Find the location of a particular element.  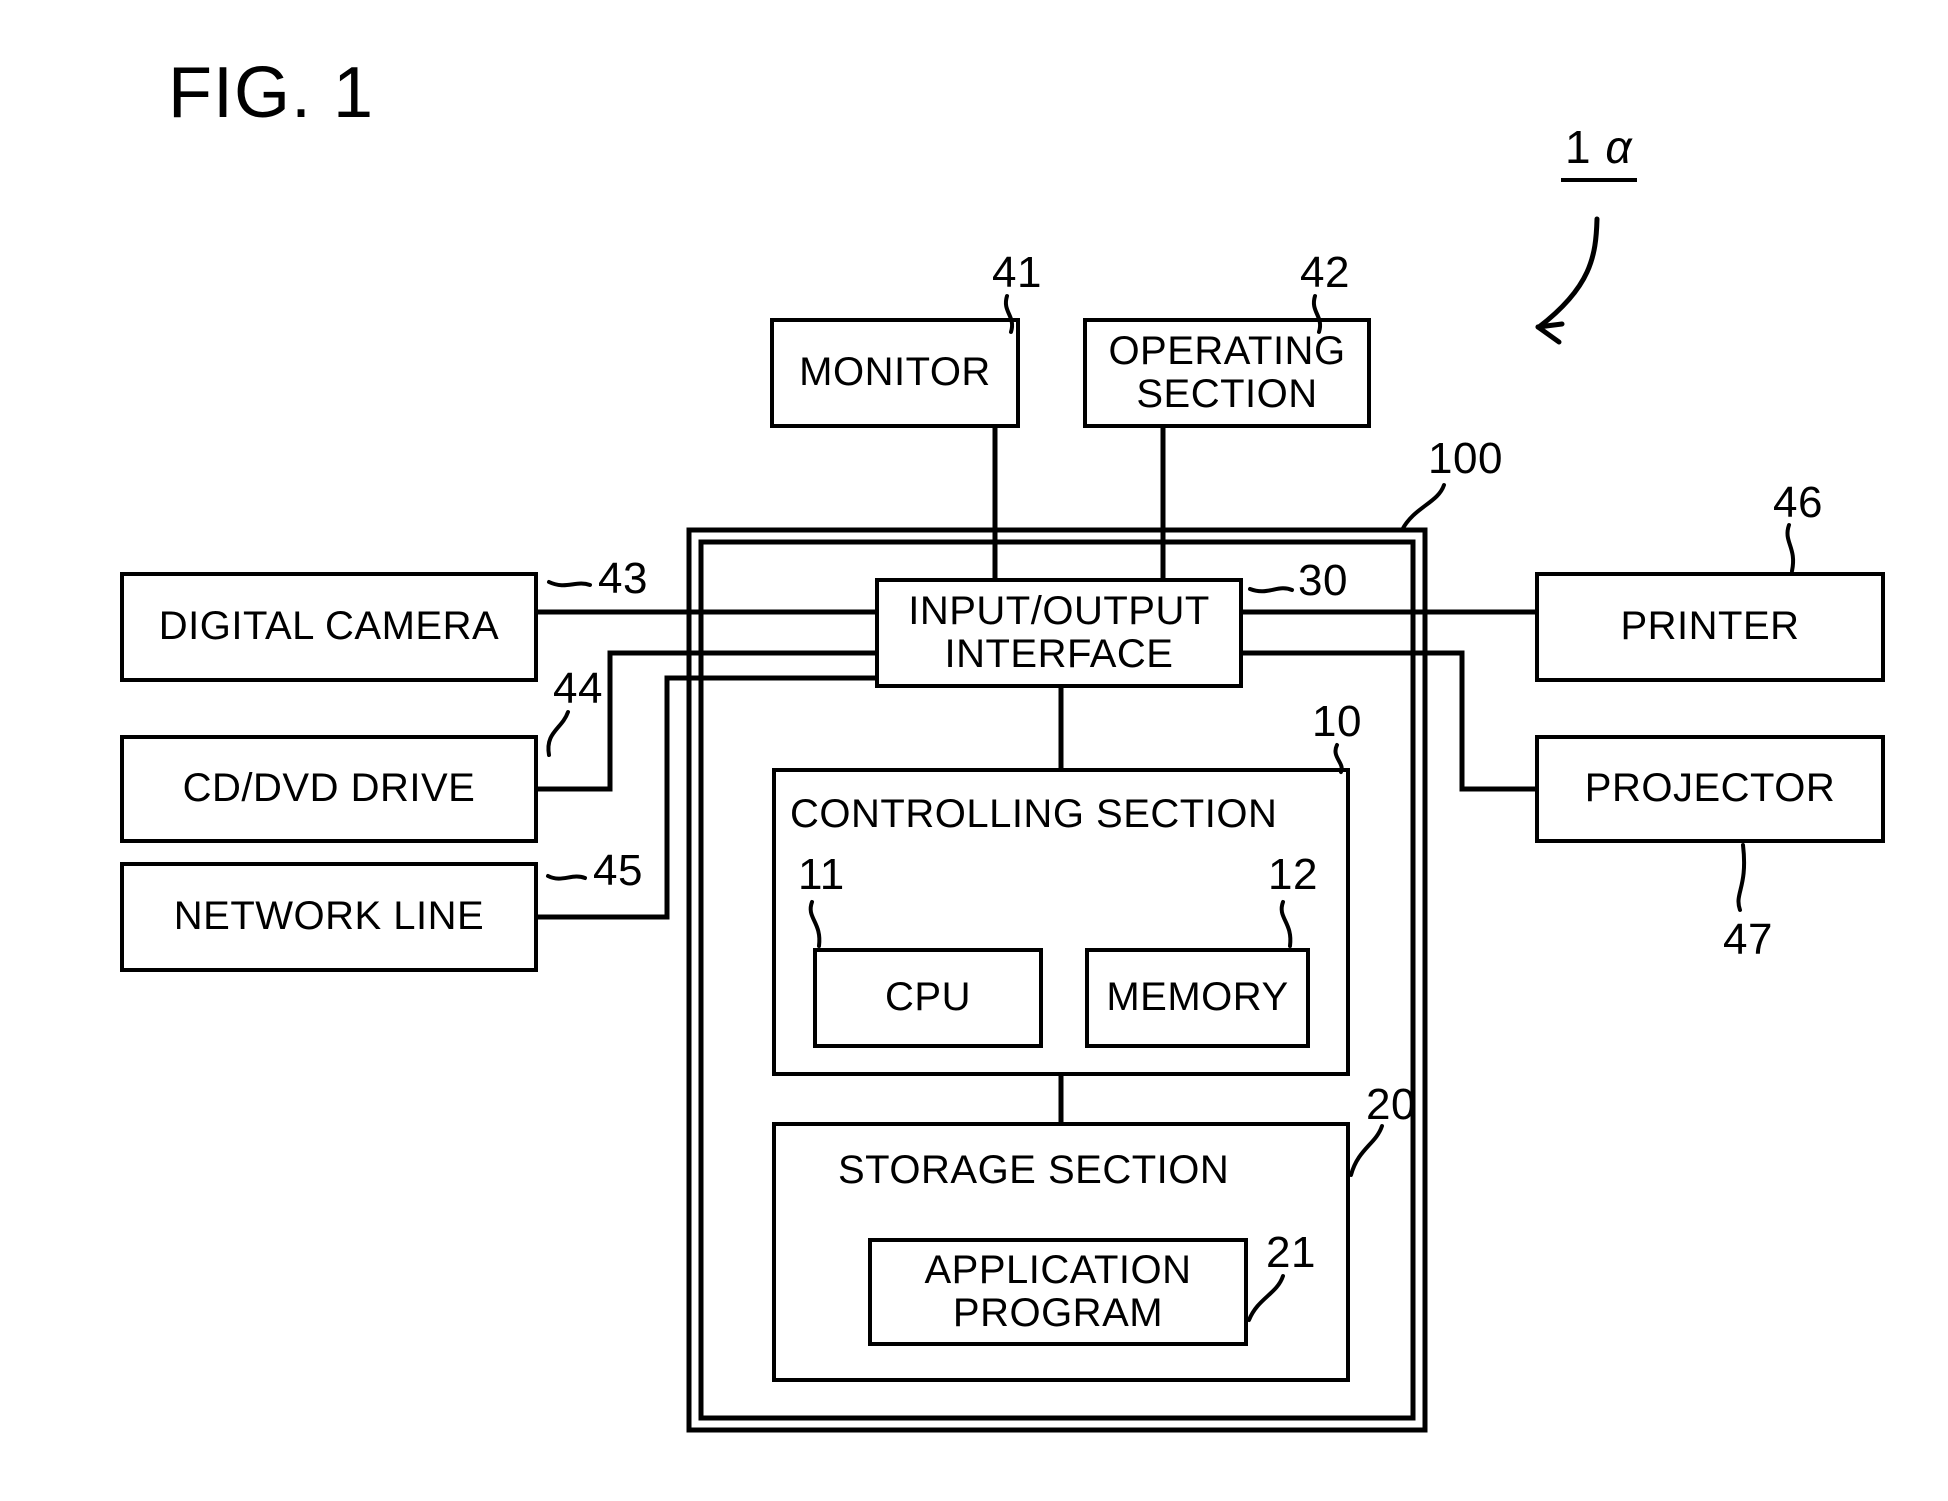

system-callout-arrowhead is located at coordinates (1550, 333).